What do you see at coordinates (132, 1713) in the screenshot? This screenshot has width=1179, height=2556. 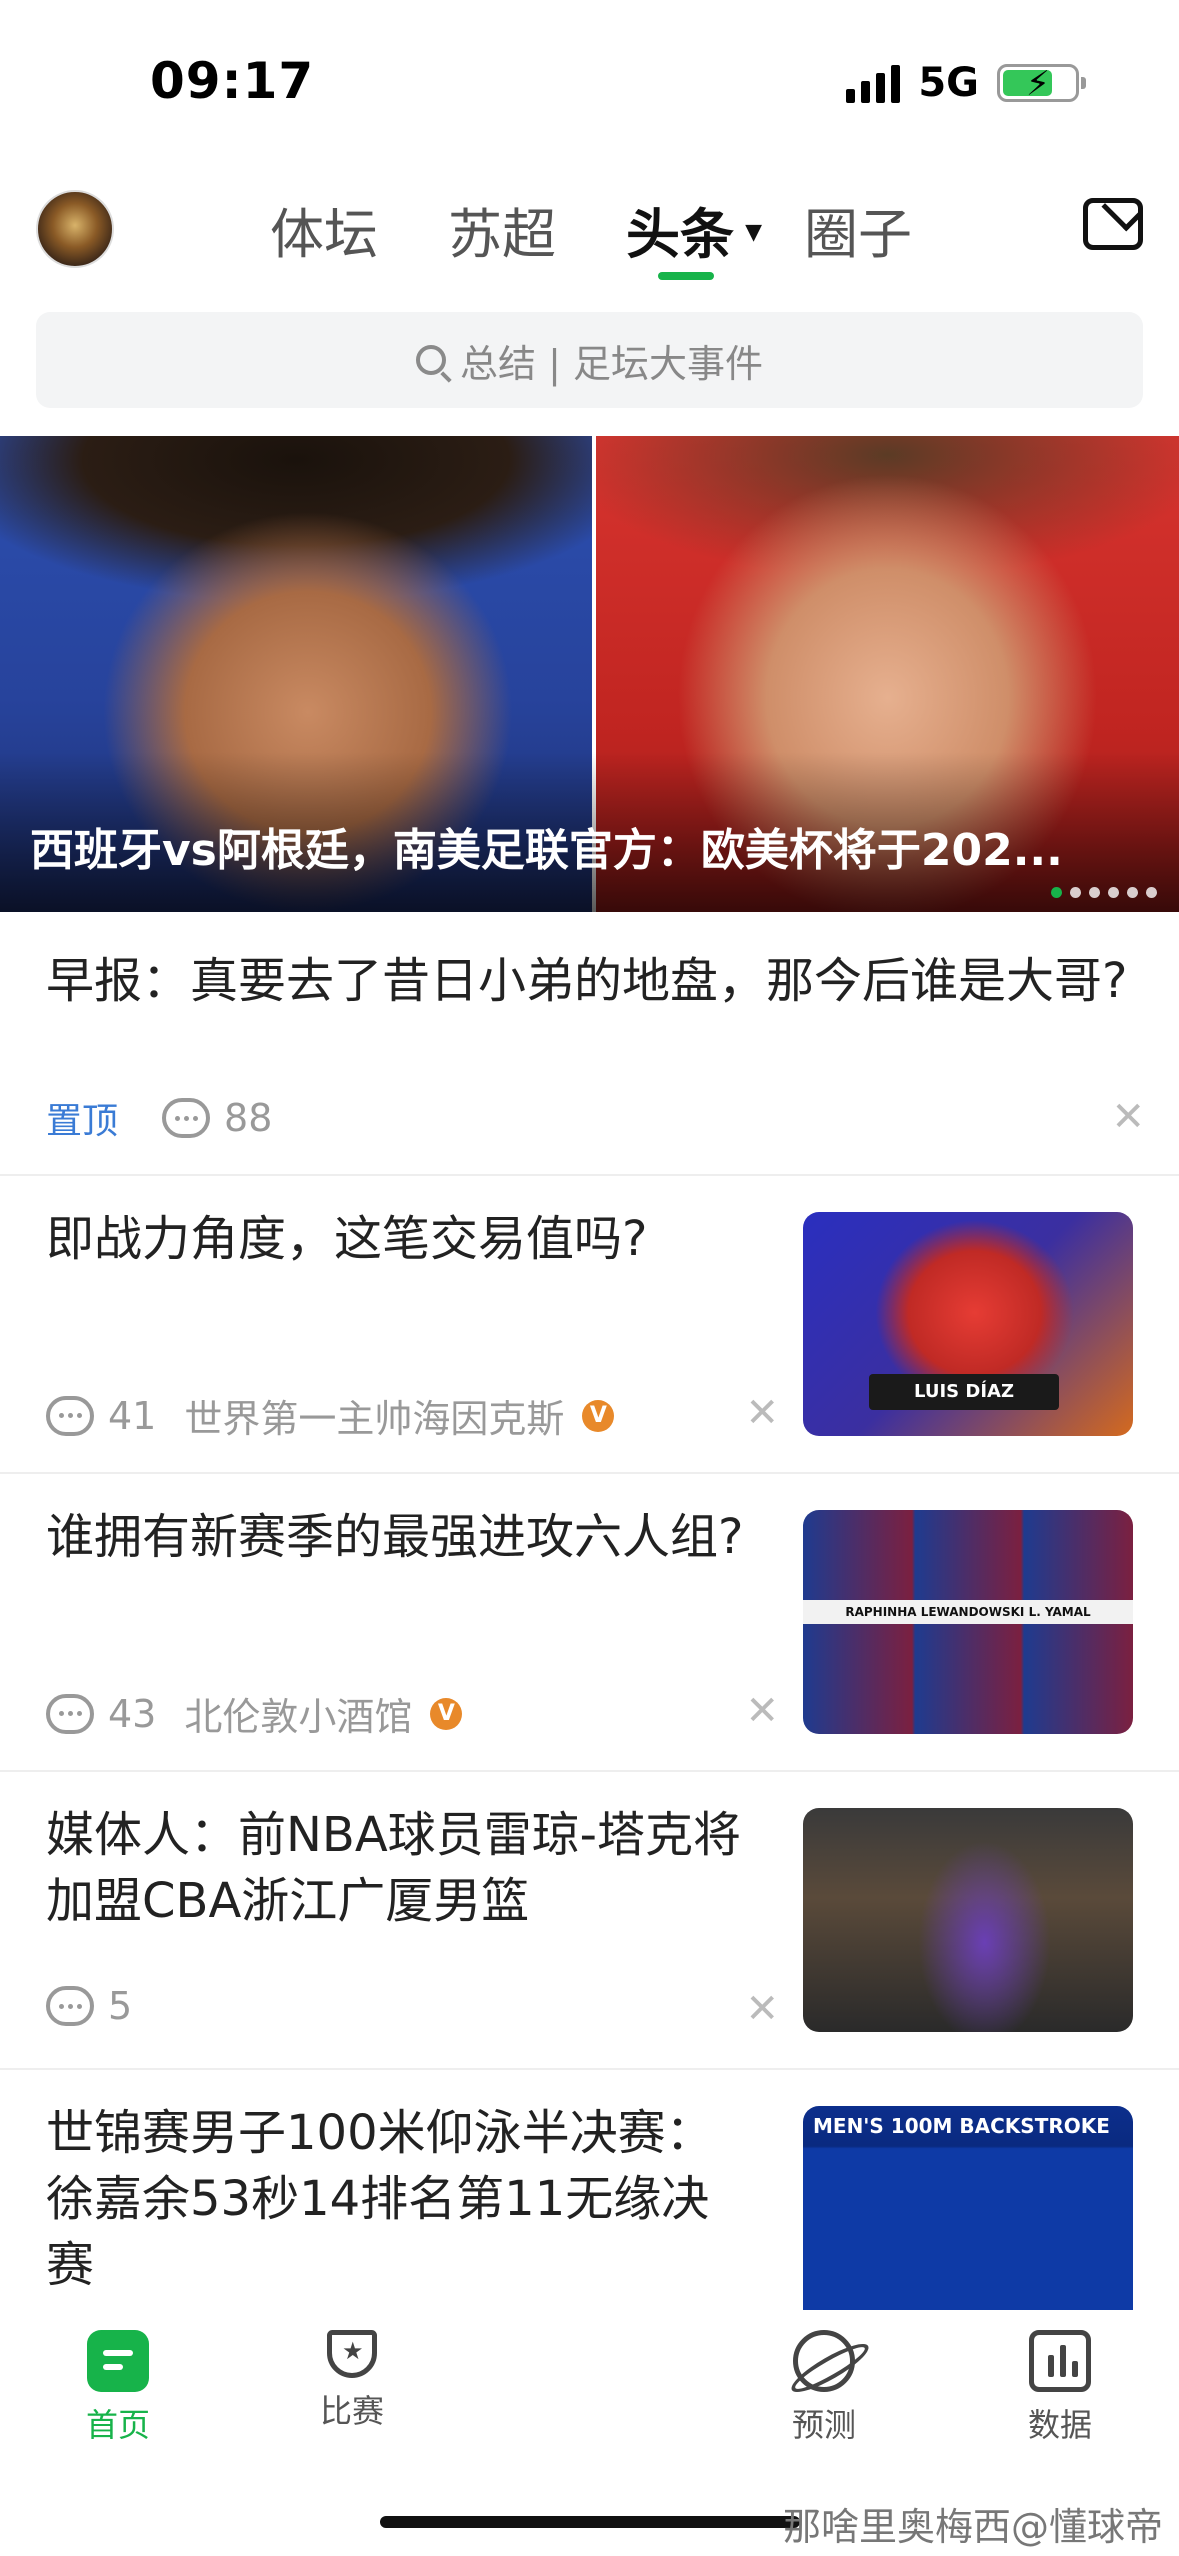 I see `comment-count: 43` at bounding box center [132, 1713].